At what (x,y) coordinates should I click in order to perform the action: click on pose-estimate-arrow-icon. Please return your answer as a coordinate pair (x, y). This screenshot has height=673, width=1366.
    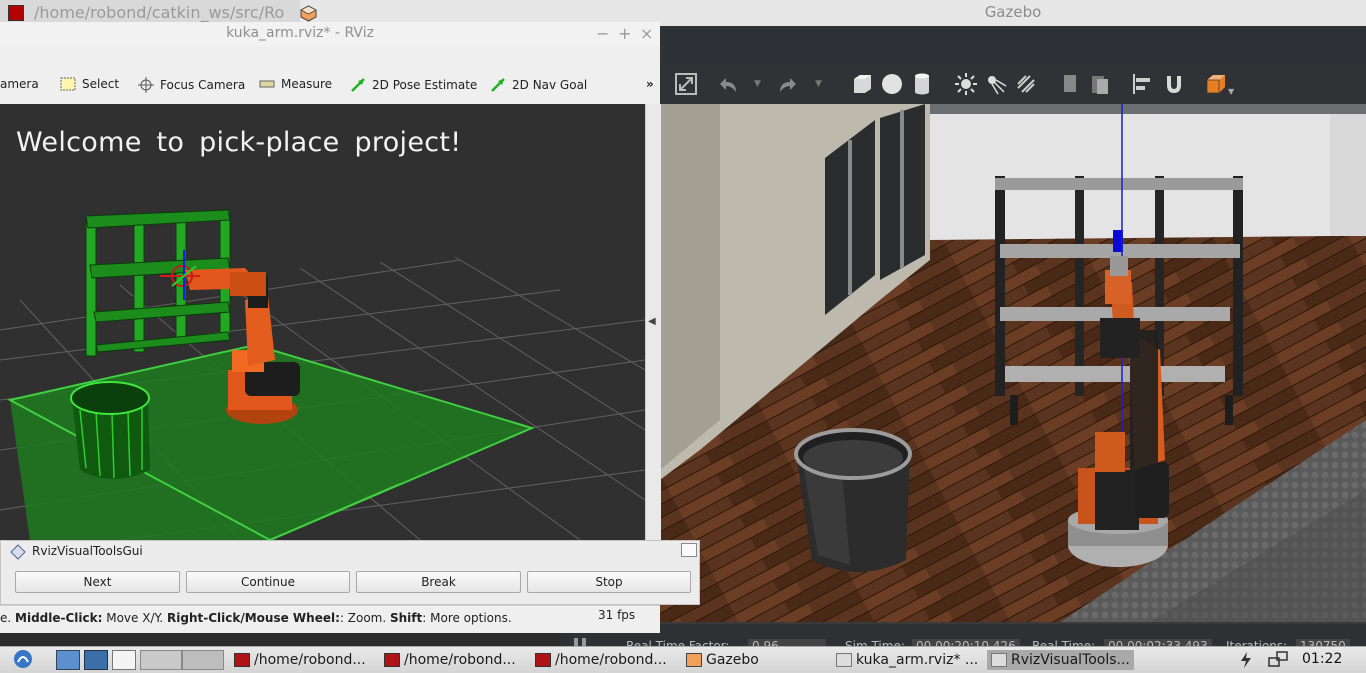
    Looking at the image, I should click on (358, 85).